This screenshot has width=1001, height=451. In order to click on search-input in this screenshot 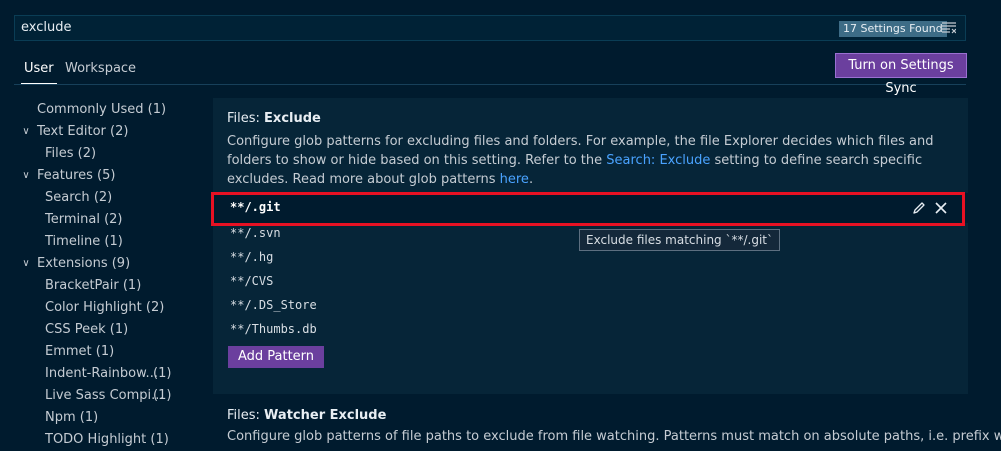, I will do `click(371, 27)`.